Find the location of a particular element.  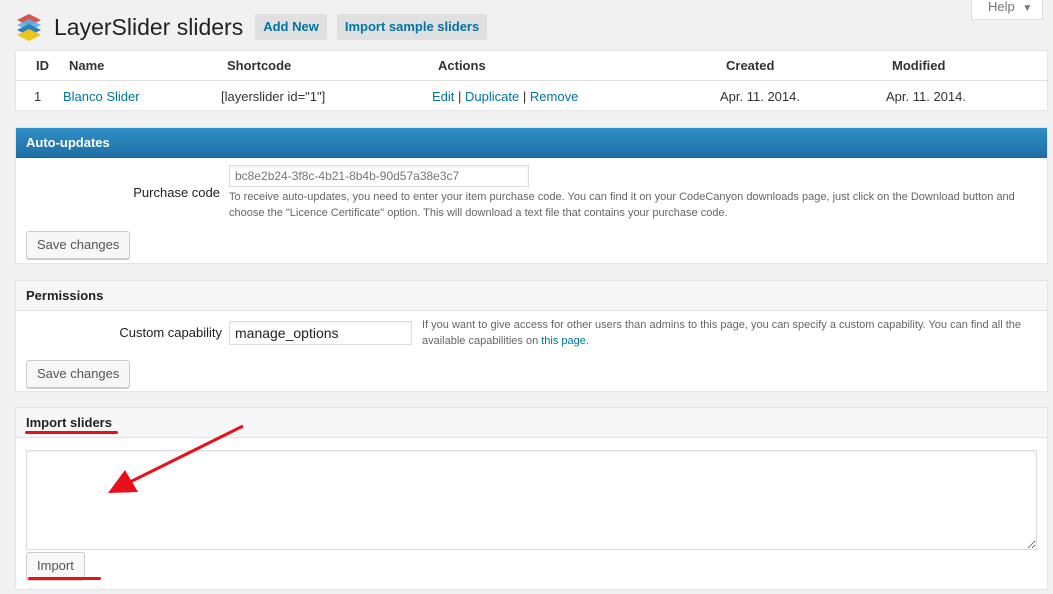

slider-created-date: Apr. 11. 2014. is located at coordinates (760, 96).